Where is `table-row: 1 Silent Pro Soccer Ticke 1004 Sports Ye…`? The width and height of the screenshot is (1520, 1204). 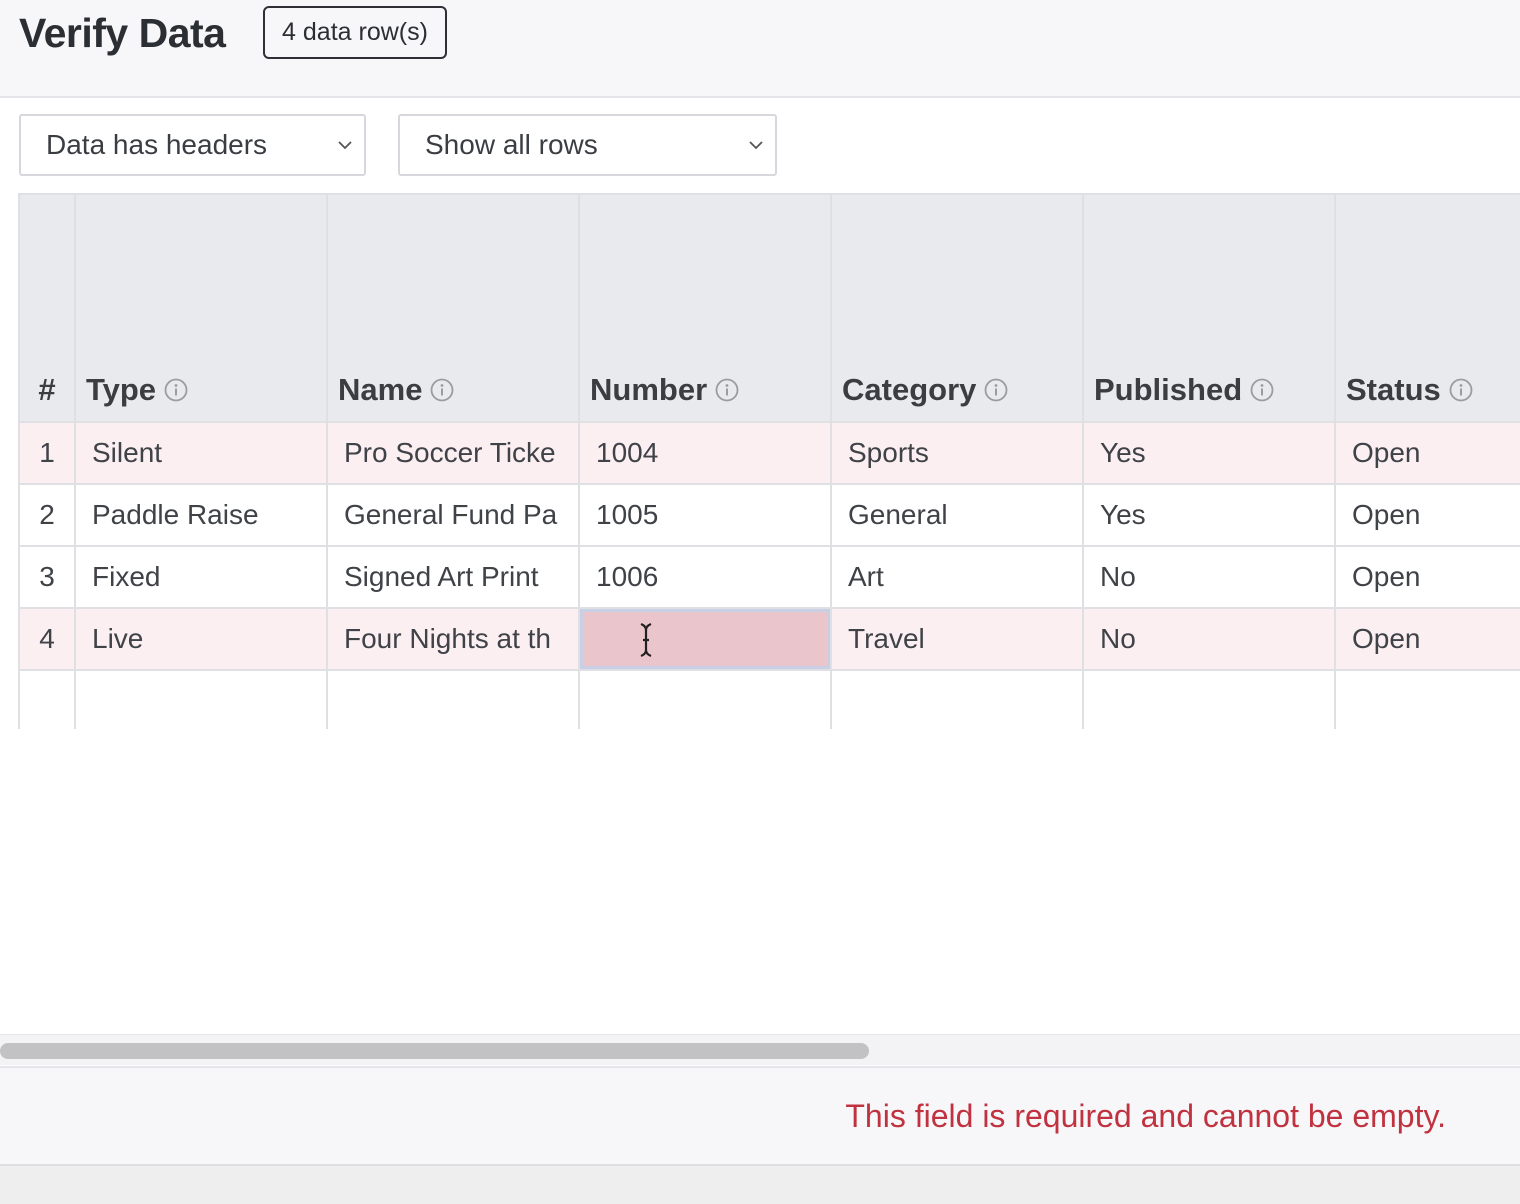 table-row: 1 Silent Pro Soccer Ticke 1004 Sports Ye… is located at coordinates (769, 453).